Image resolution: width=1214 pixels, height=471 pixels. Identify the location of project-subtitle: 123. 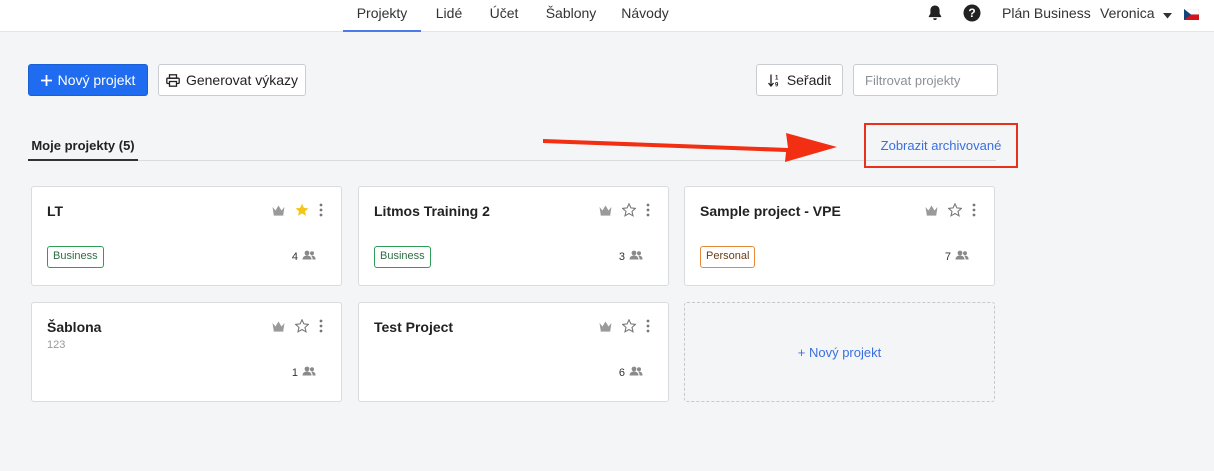
(56, 345).